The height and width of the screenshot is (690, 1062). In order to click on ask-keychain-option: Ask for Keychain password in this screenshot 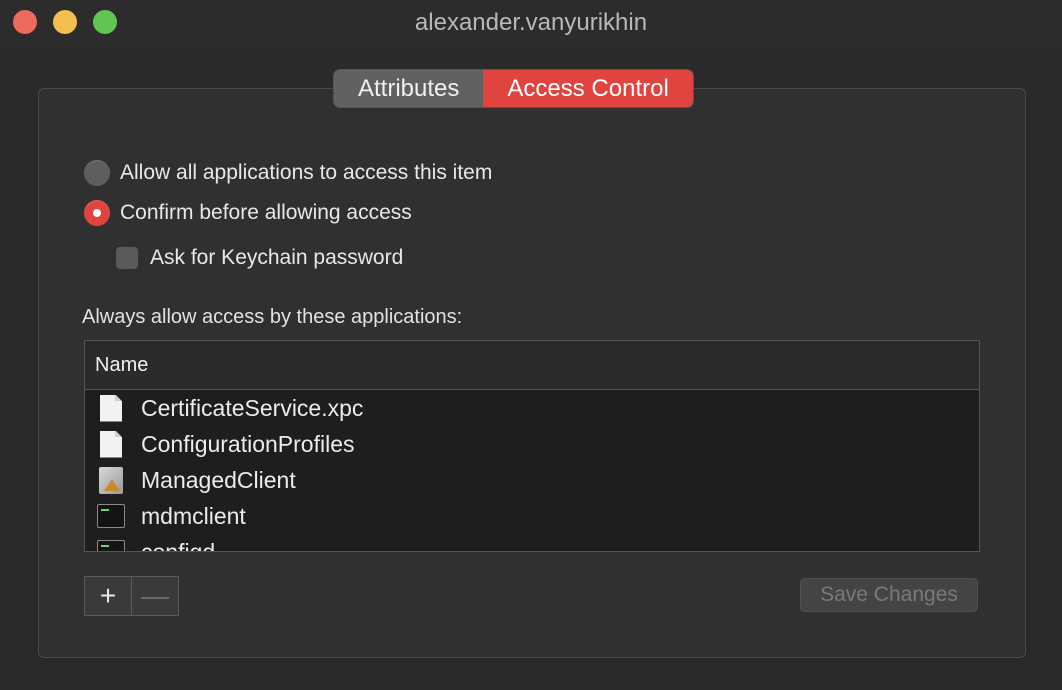, I will do `click(259, 258)`.